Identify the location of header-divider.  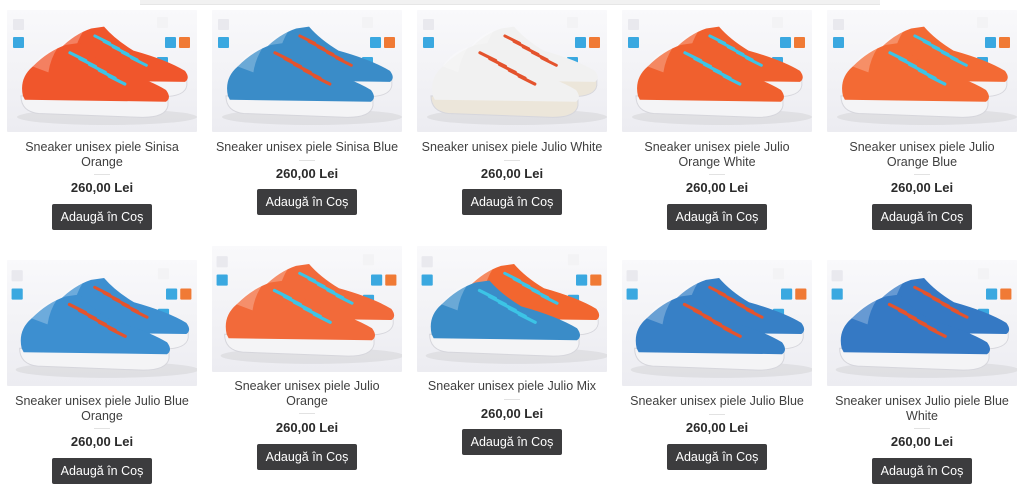
(510, 2).